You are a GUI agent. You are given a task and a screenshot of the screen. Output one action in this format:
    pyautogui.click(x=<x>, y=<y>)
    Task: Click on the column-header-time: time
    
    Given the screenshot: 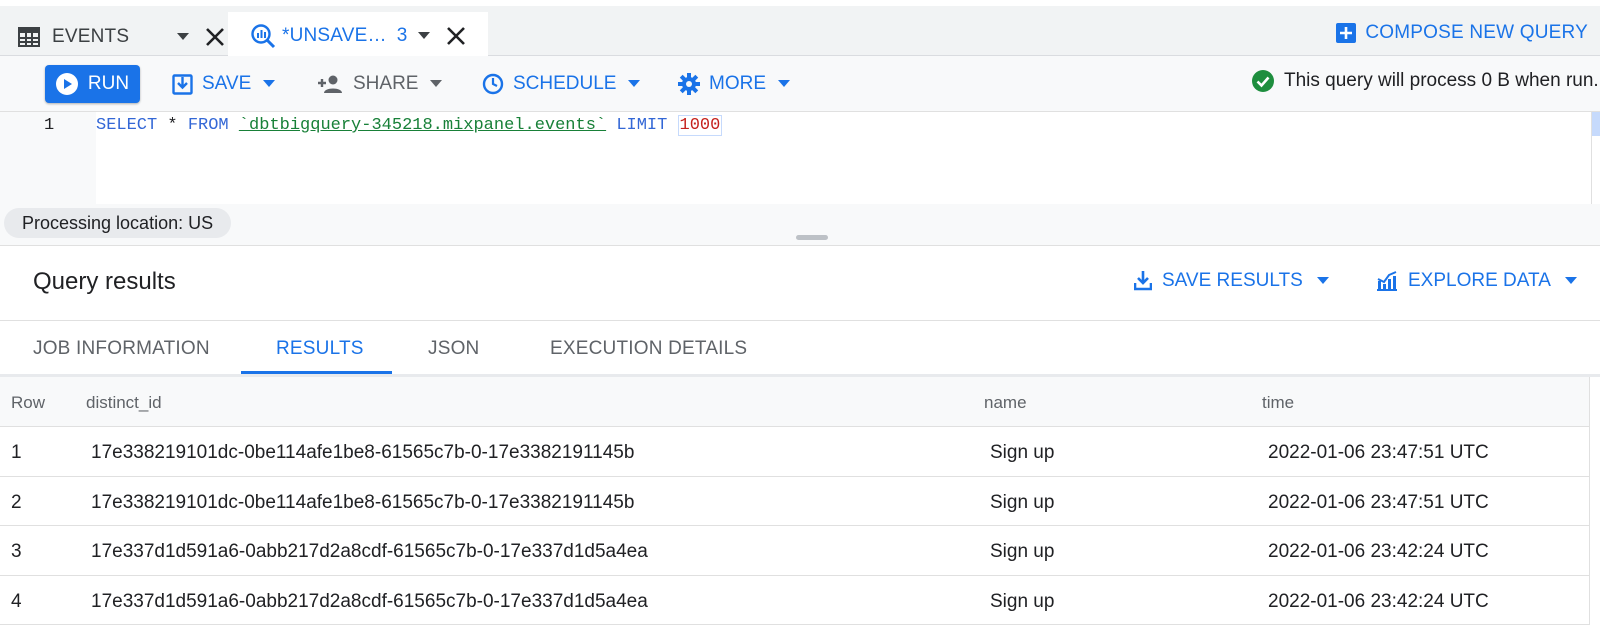 What is the action you would take?
    pyautogui.click(x=1278, y=402)
    